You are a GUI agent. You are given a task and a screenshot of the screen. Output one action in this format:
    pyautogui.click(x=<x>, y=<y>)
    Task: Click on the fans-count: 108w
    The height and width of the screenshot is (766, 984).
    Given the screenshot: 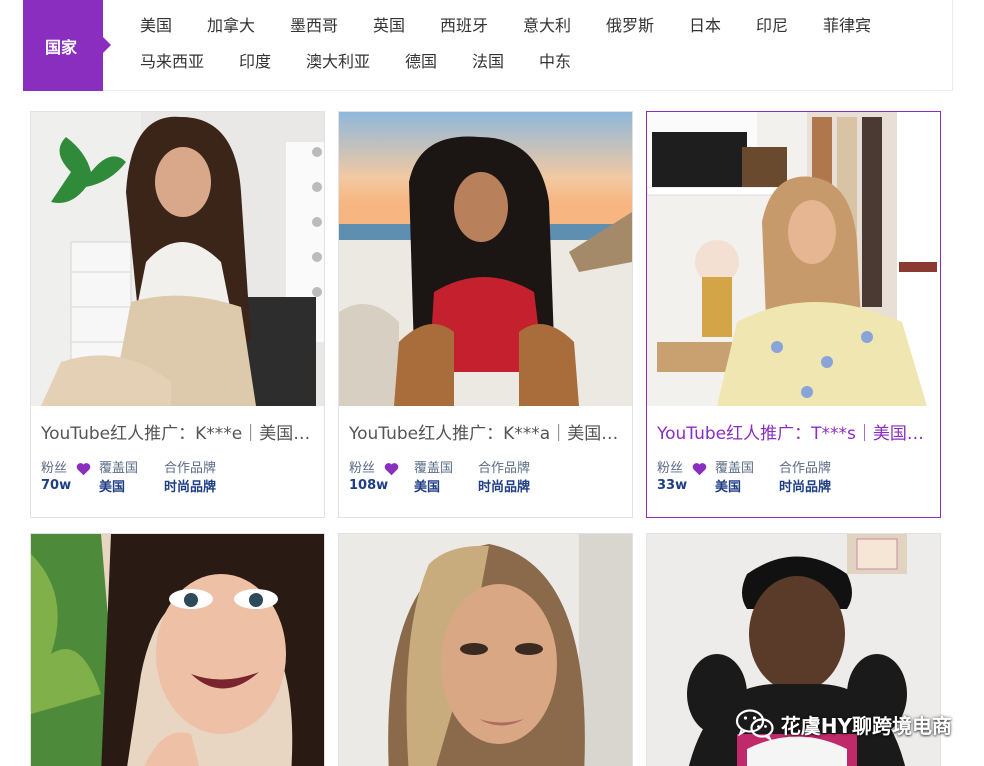 What is the action you would take?
    pyautogui.click(x=369, y=485)
    